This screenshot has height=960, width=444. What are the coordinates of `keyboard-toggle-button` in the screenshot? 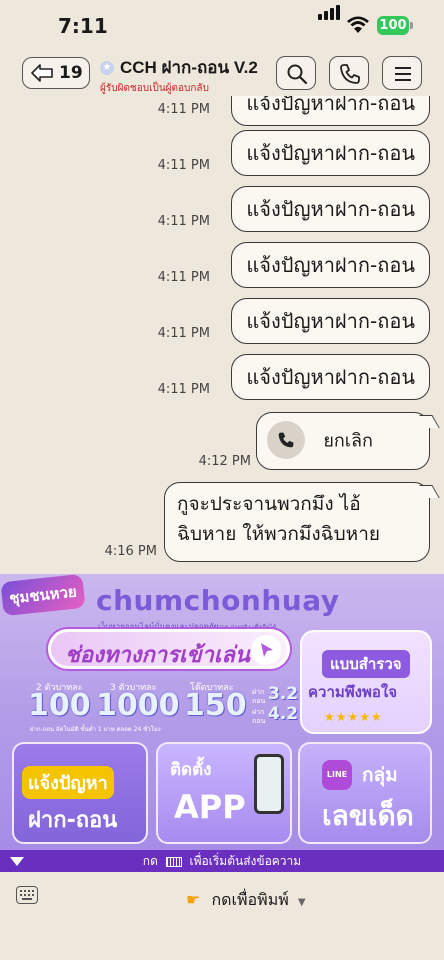 It's located at (27, 895).